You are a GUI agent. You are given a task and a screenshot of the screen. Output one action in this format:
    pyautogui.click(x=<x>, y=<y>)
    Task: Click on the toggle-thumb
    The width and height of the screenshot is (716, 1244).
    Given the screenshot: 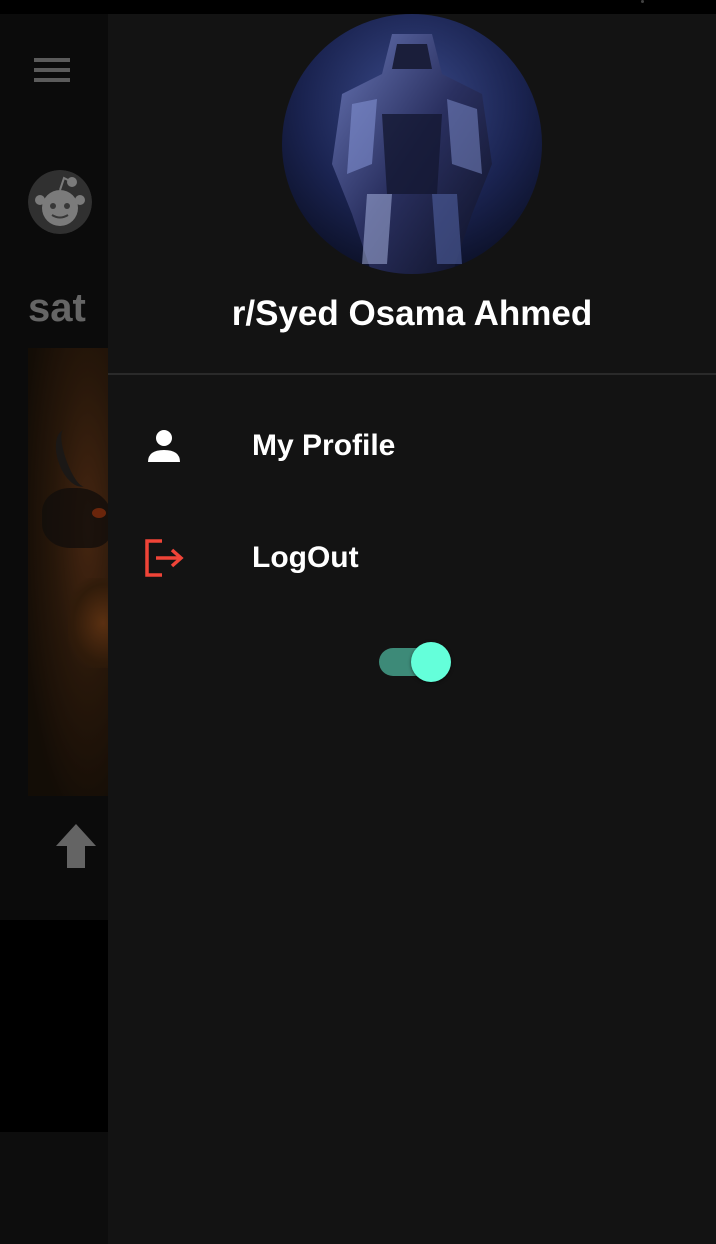 What is the action you would take?
    pyautogui.click(x=431, y=662)
    